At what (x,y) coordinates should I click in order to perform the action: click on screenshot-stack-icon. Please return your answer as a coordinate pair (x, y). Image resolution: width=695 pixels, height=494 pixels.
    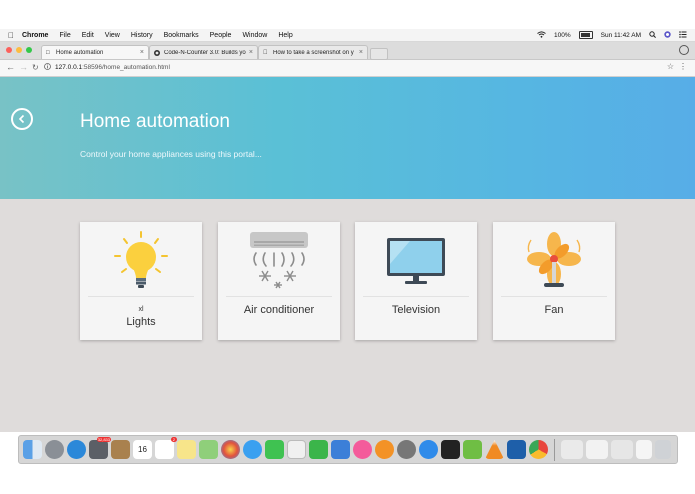
    Looking at the image, I should click on (622, 449).